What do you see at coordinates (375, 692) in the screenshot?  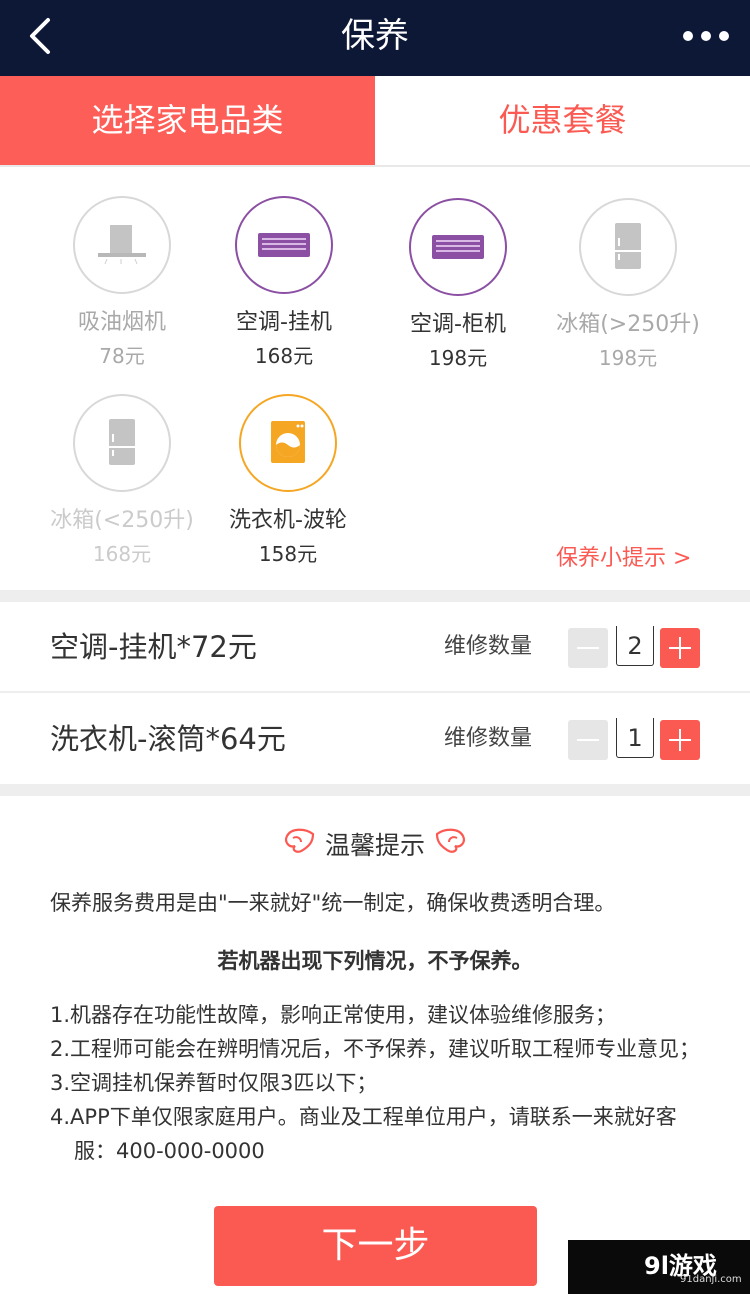 I see `row-divider` at bounding box center [375, 692].